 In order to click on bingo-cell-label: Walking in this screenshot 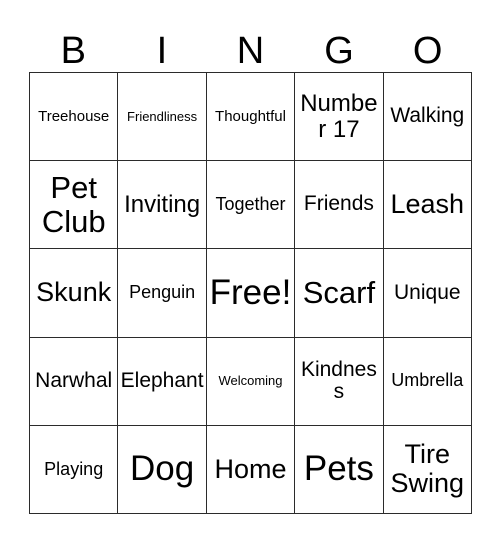, I will do `click(427, 116)`.